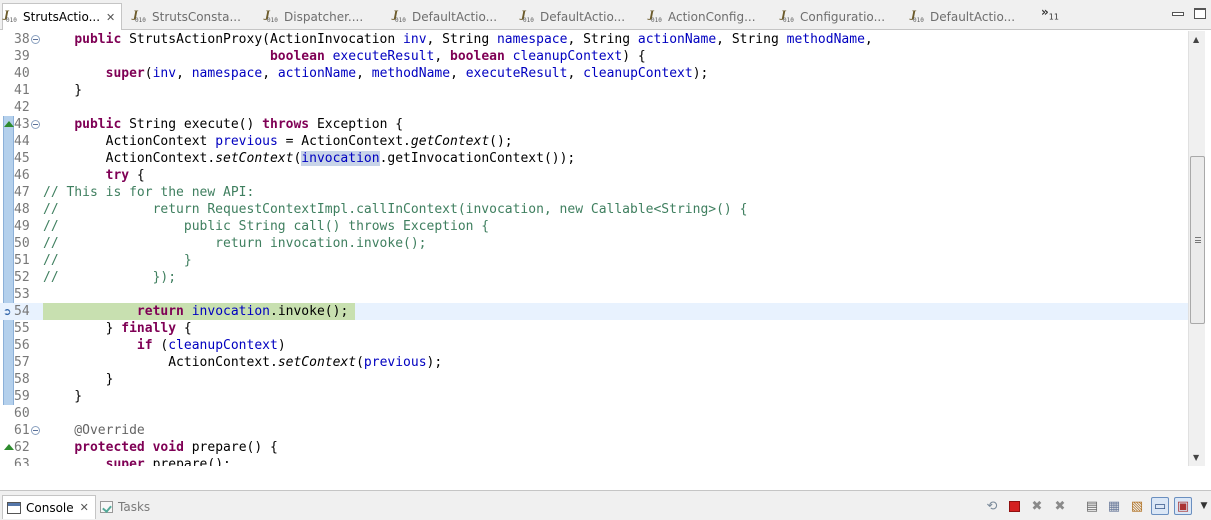 The width and height of the screenshot is (1211, 520). I want to click on code-token: ) {, so click(634, 56).